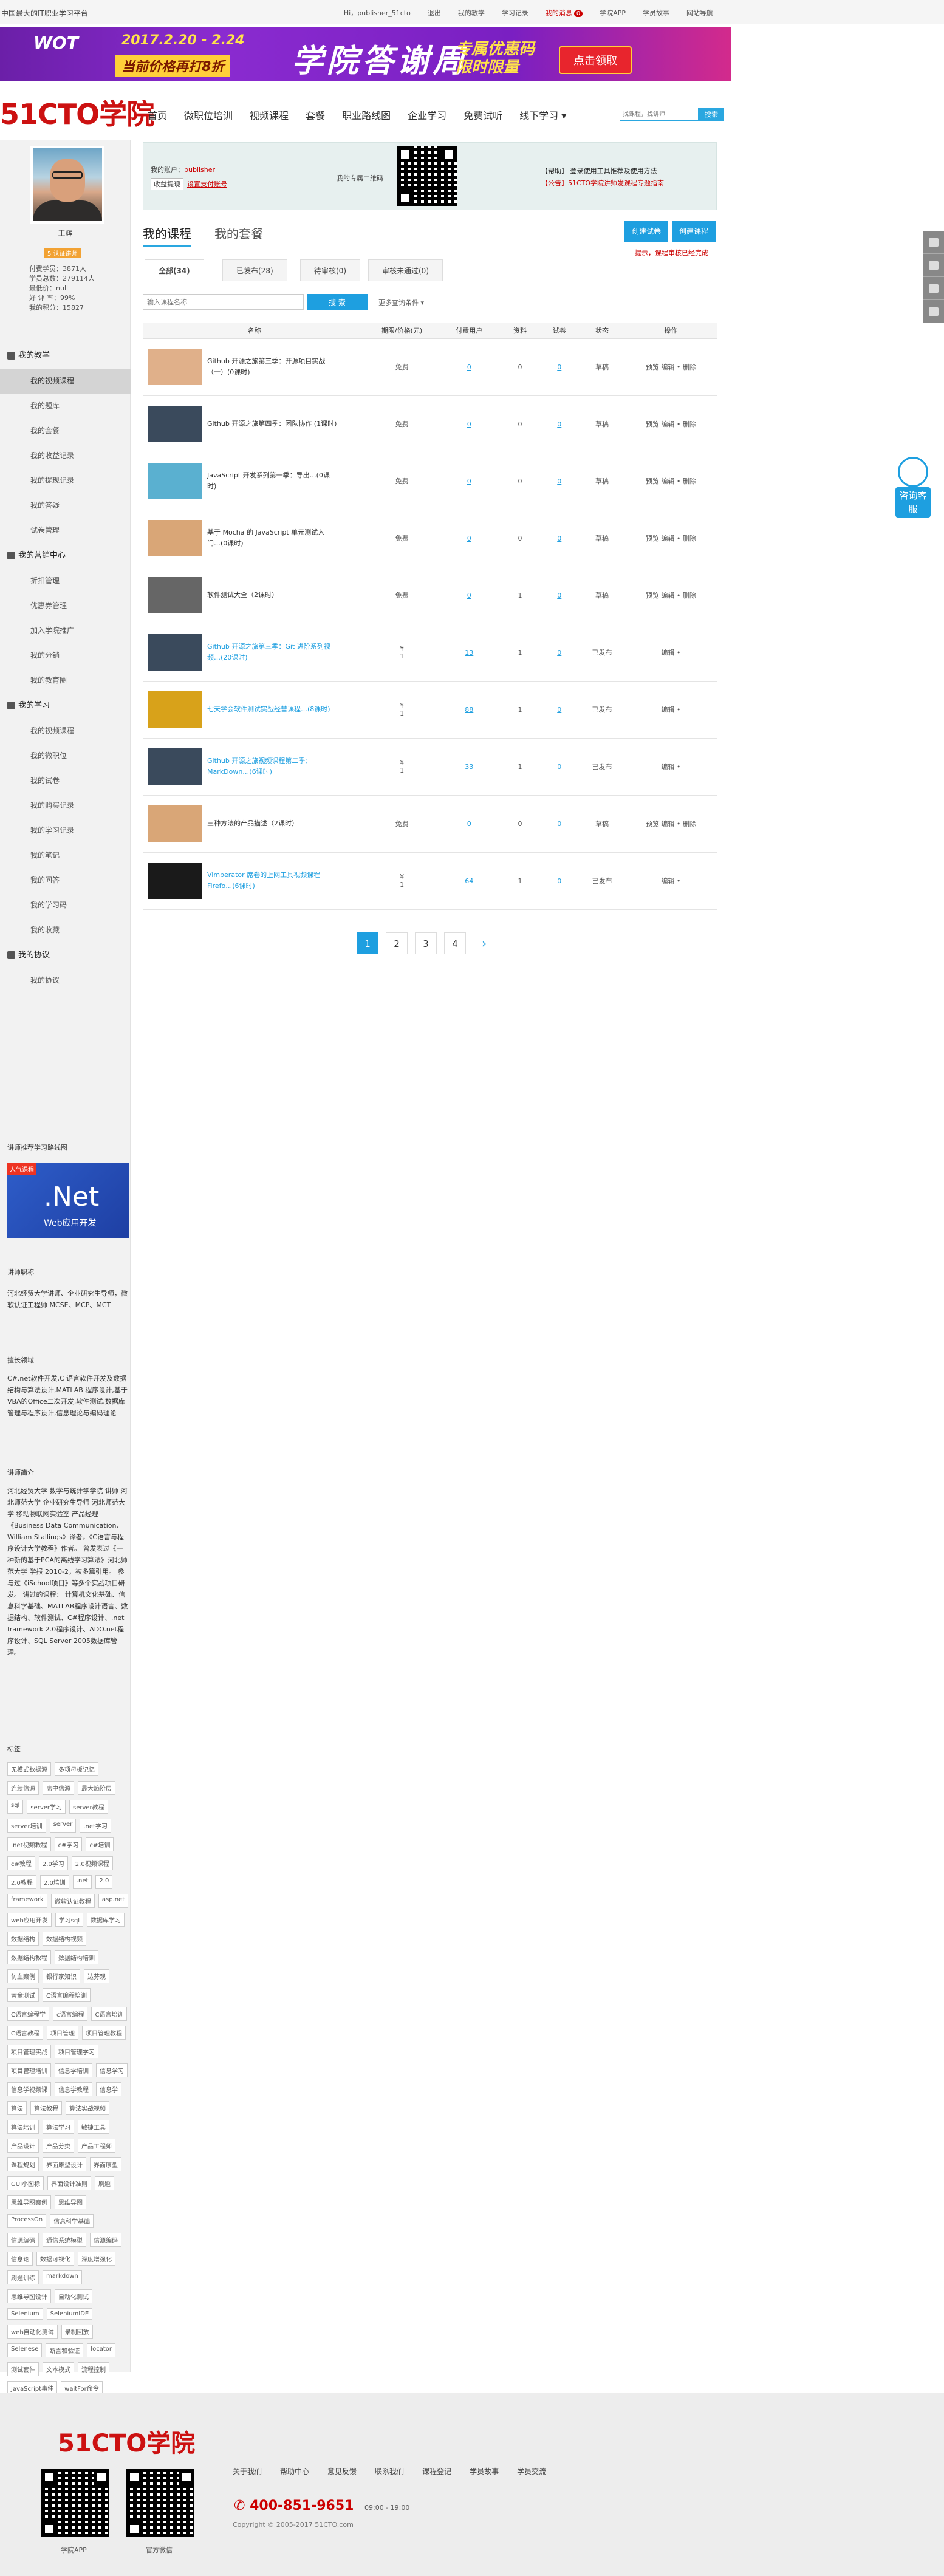 The width and height of the screenshot is (944, 2576). Describe the element at coordinates (23, 2369) in the screenshot. I see `tag-link: 测试套件` at that location.